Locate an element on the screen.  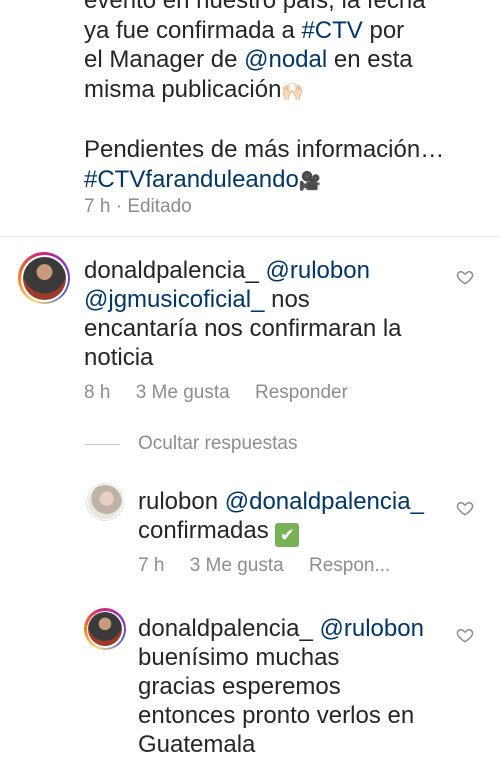
hide-replies-line is located at coordinates (102, 444).